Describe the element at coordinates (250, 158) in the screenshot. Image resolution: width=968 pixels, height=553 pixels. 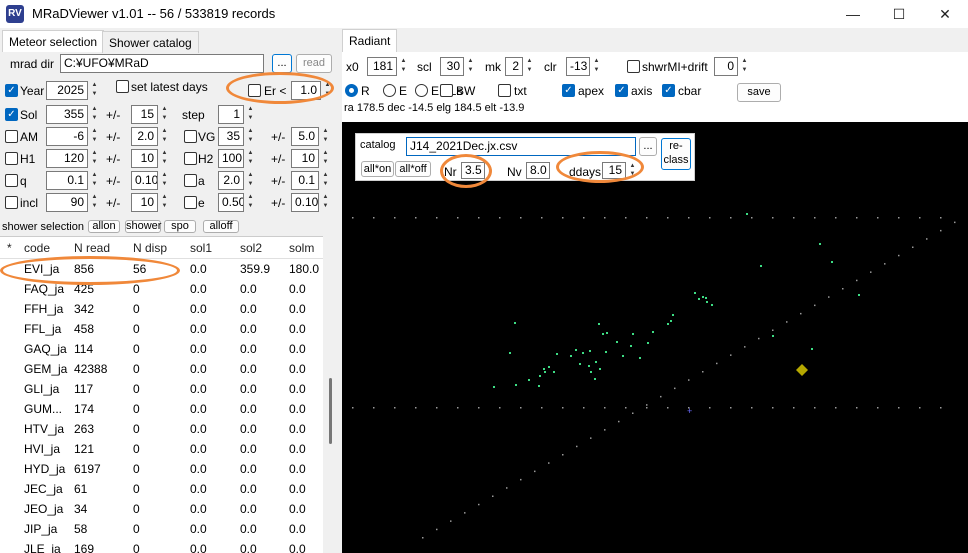
I see `h2-spinner-icon: ▲ ▼` at that location.